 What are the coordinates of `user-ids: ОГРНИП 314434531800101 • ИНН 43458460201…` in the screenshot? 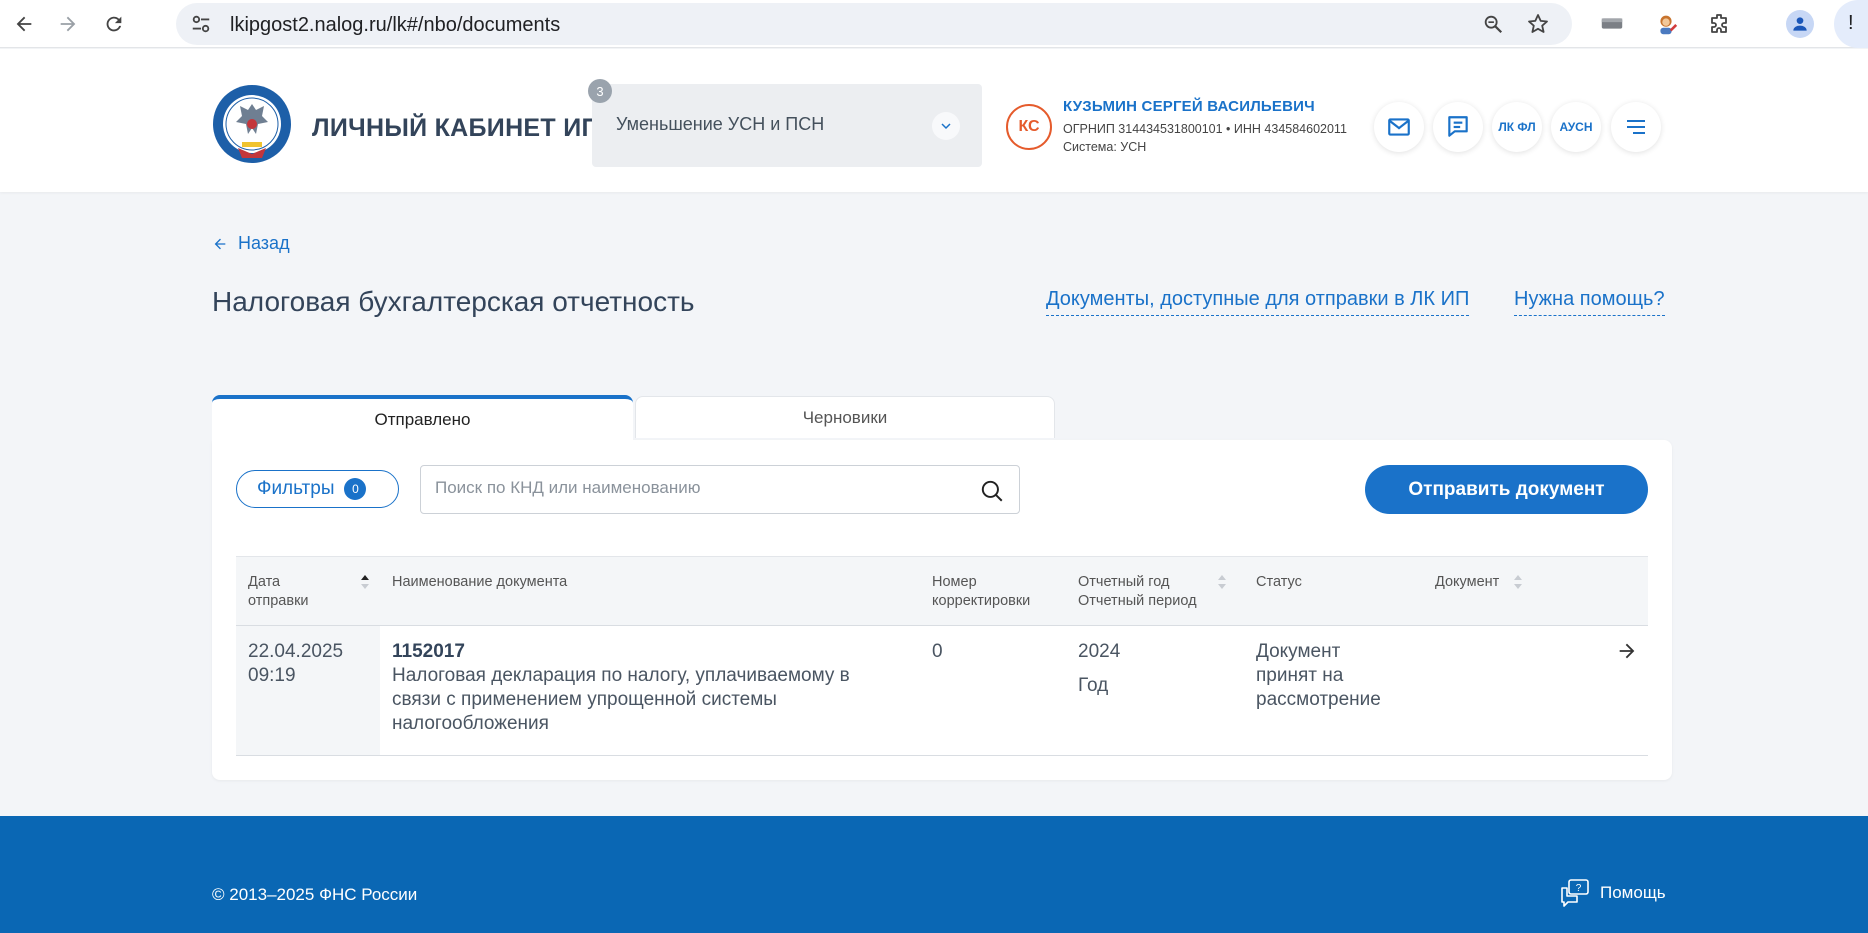 It's located at (1205, 129).